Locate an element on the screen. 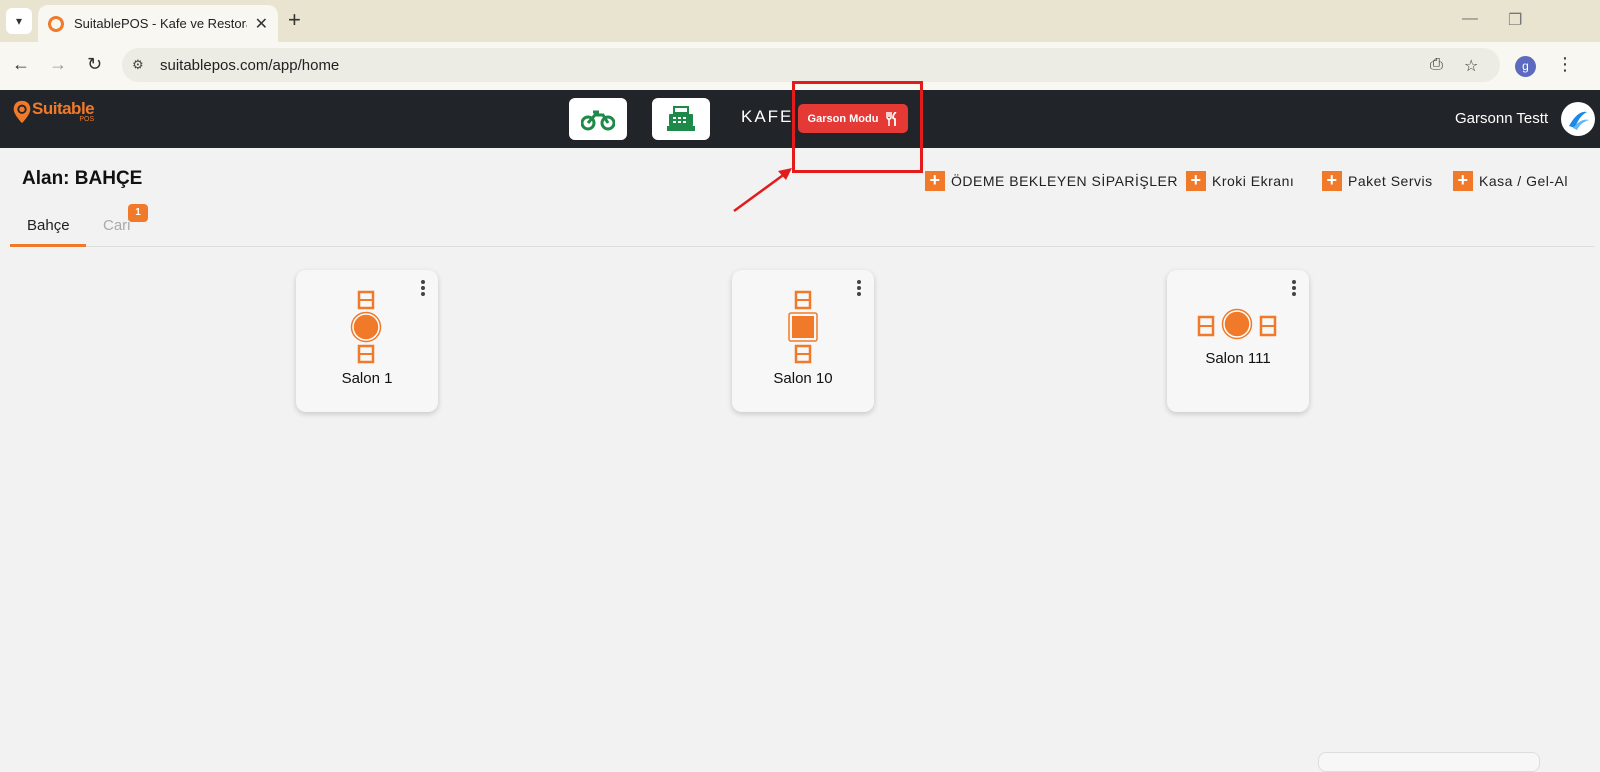 The width and height of the screenshot is (1600, 772). restore-icon: ❐ is located at coordinates (1515, 20).